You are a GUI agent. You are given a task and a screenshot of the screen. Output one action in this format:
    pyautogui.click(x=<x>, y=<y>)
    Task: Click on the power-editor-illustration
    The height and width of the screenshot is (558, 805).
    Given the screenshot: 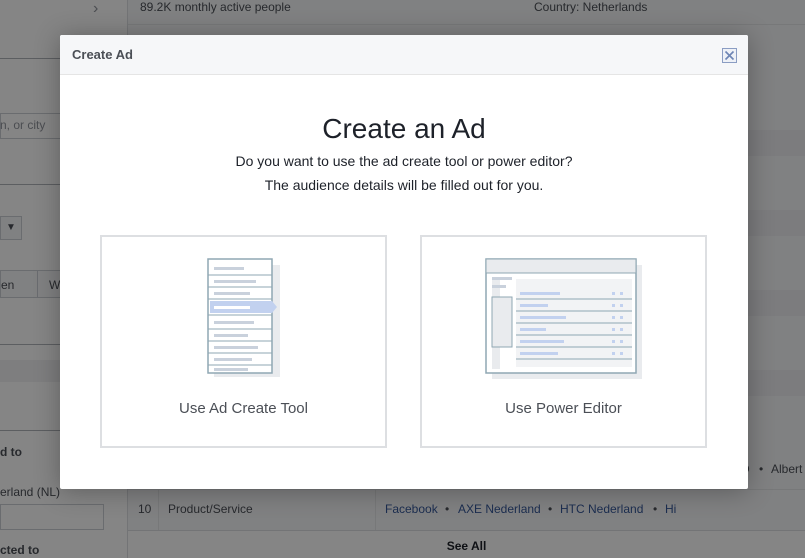 What is the action you would take?
    pyautogui.click(x=563, y=318)
    